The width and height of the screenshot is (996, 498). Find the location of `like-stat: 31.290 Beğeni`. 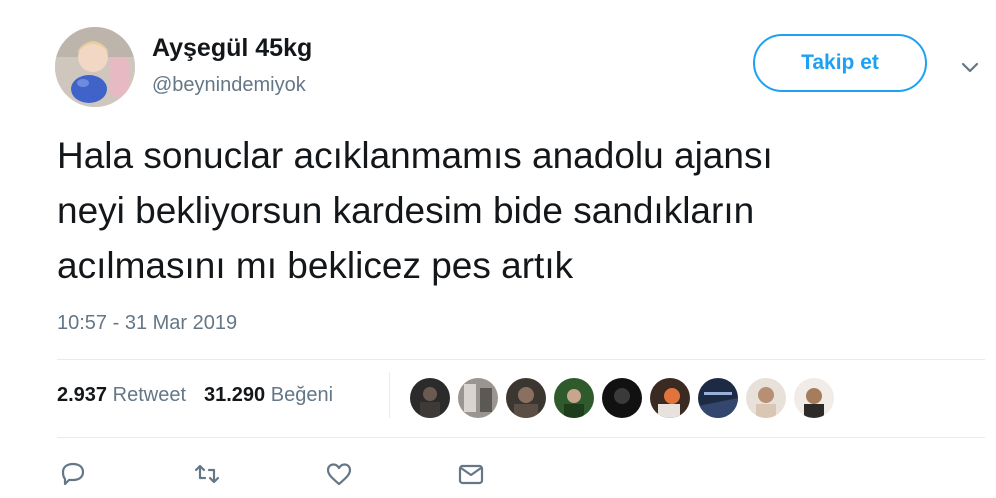

like-stat: 31.290 Beğeni is located at coordinates (268, 395).